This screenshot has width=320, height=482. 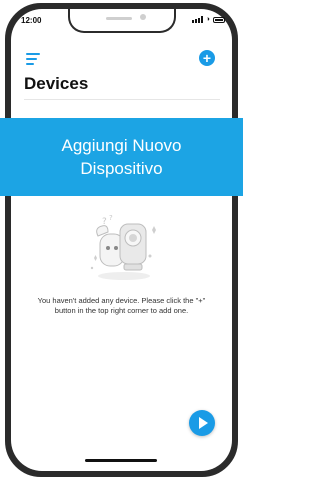 What do you see at coordinates (121, 21) in the screenshot?
I see `notch` at bounding box center [121, 21].